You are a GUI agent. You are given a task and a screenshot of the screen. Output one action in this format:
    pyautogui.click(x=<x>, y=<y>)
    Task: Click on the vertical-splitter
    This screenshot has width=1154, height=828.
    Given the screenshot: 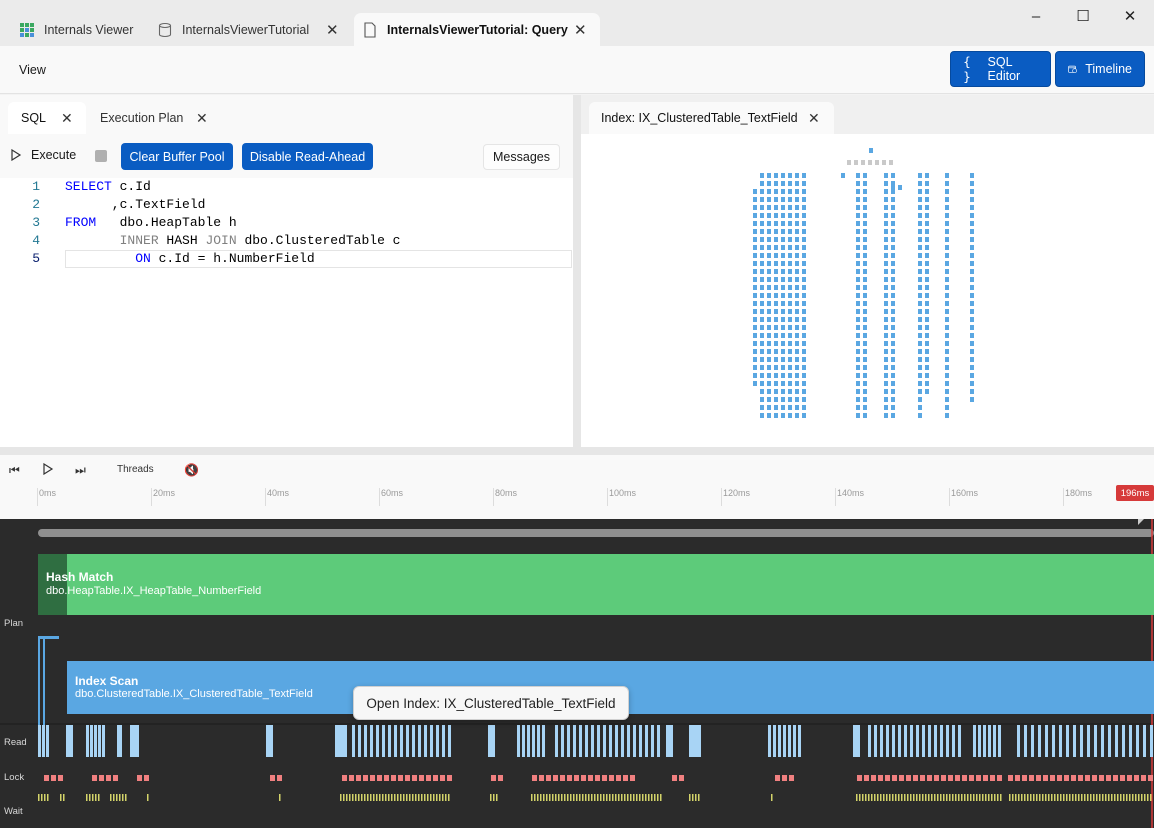 What is the action you would take?
    pyautogui.click(x=577, y=271)
    